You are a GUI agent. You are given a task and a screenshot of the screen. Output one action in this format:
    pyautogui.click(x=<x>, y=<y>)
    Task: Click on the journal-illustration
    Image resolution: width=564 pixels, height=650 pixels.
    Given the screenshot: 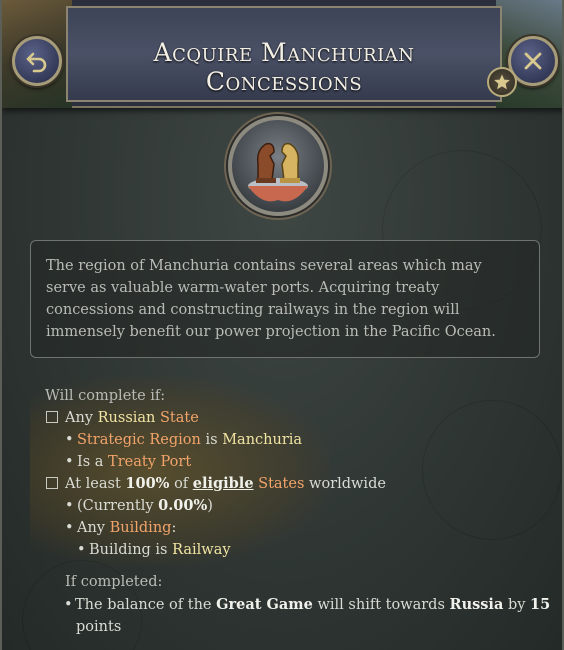 What is the action you would take?
    pyautogui.click(x=278, y=166)
    